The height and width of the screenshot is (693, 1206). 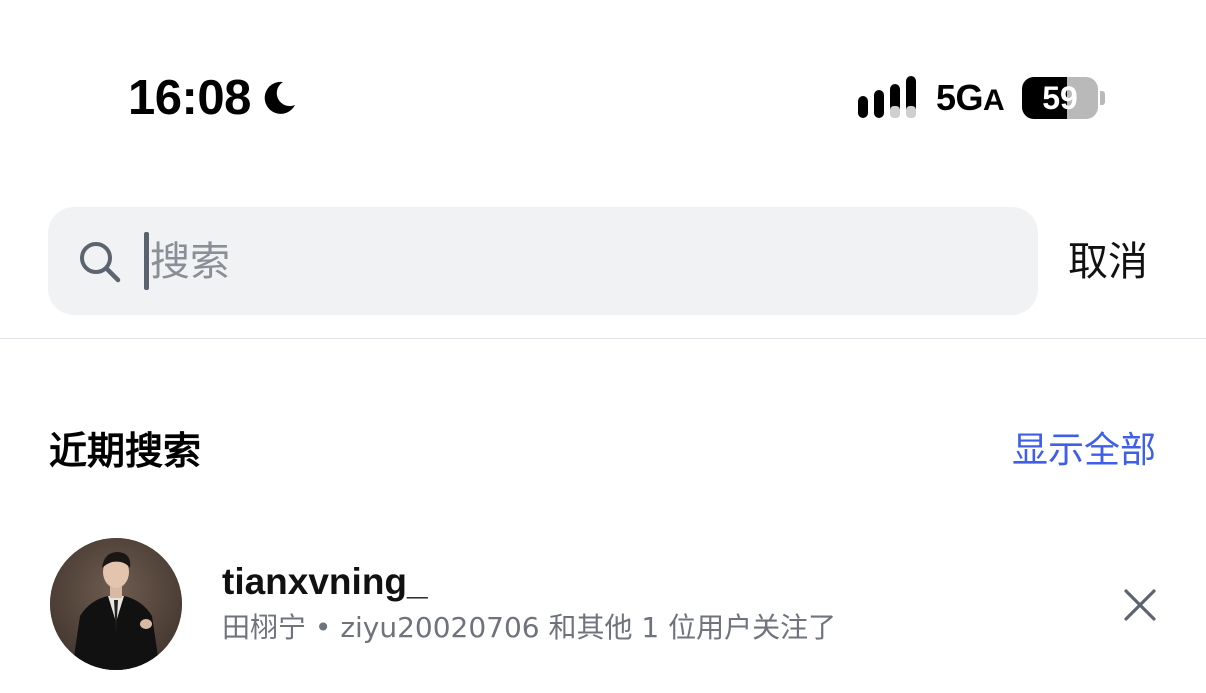 What do you see at coordinates (960, 97) in the screenshot?
I see `network-label: 5G` at bounding box center [960, 97].